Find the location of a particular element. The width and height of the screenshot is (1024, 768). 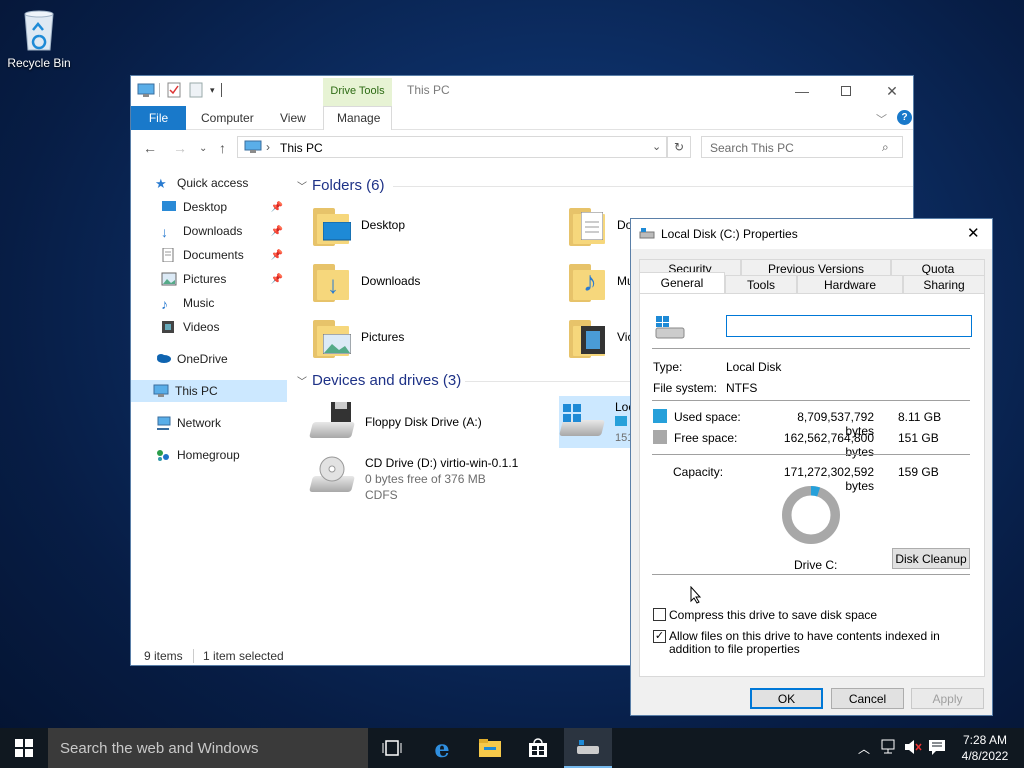

search-icon: ⌕ is located at coordinates (885, 147).